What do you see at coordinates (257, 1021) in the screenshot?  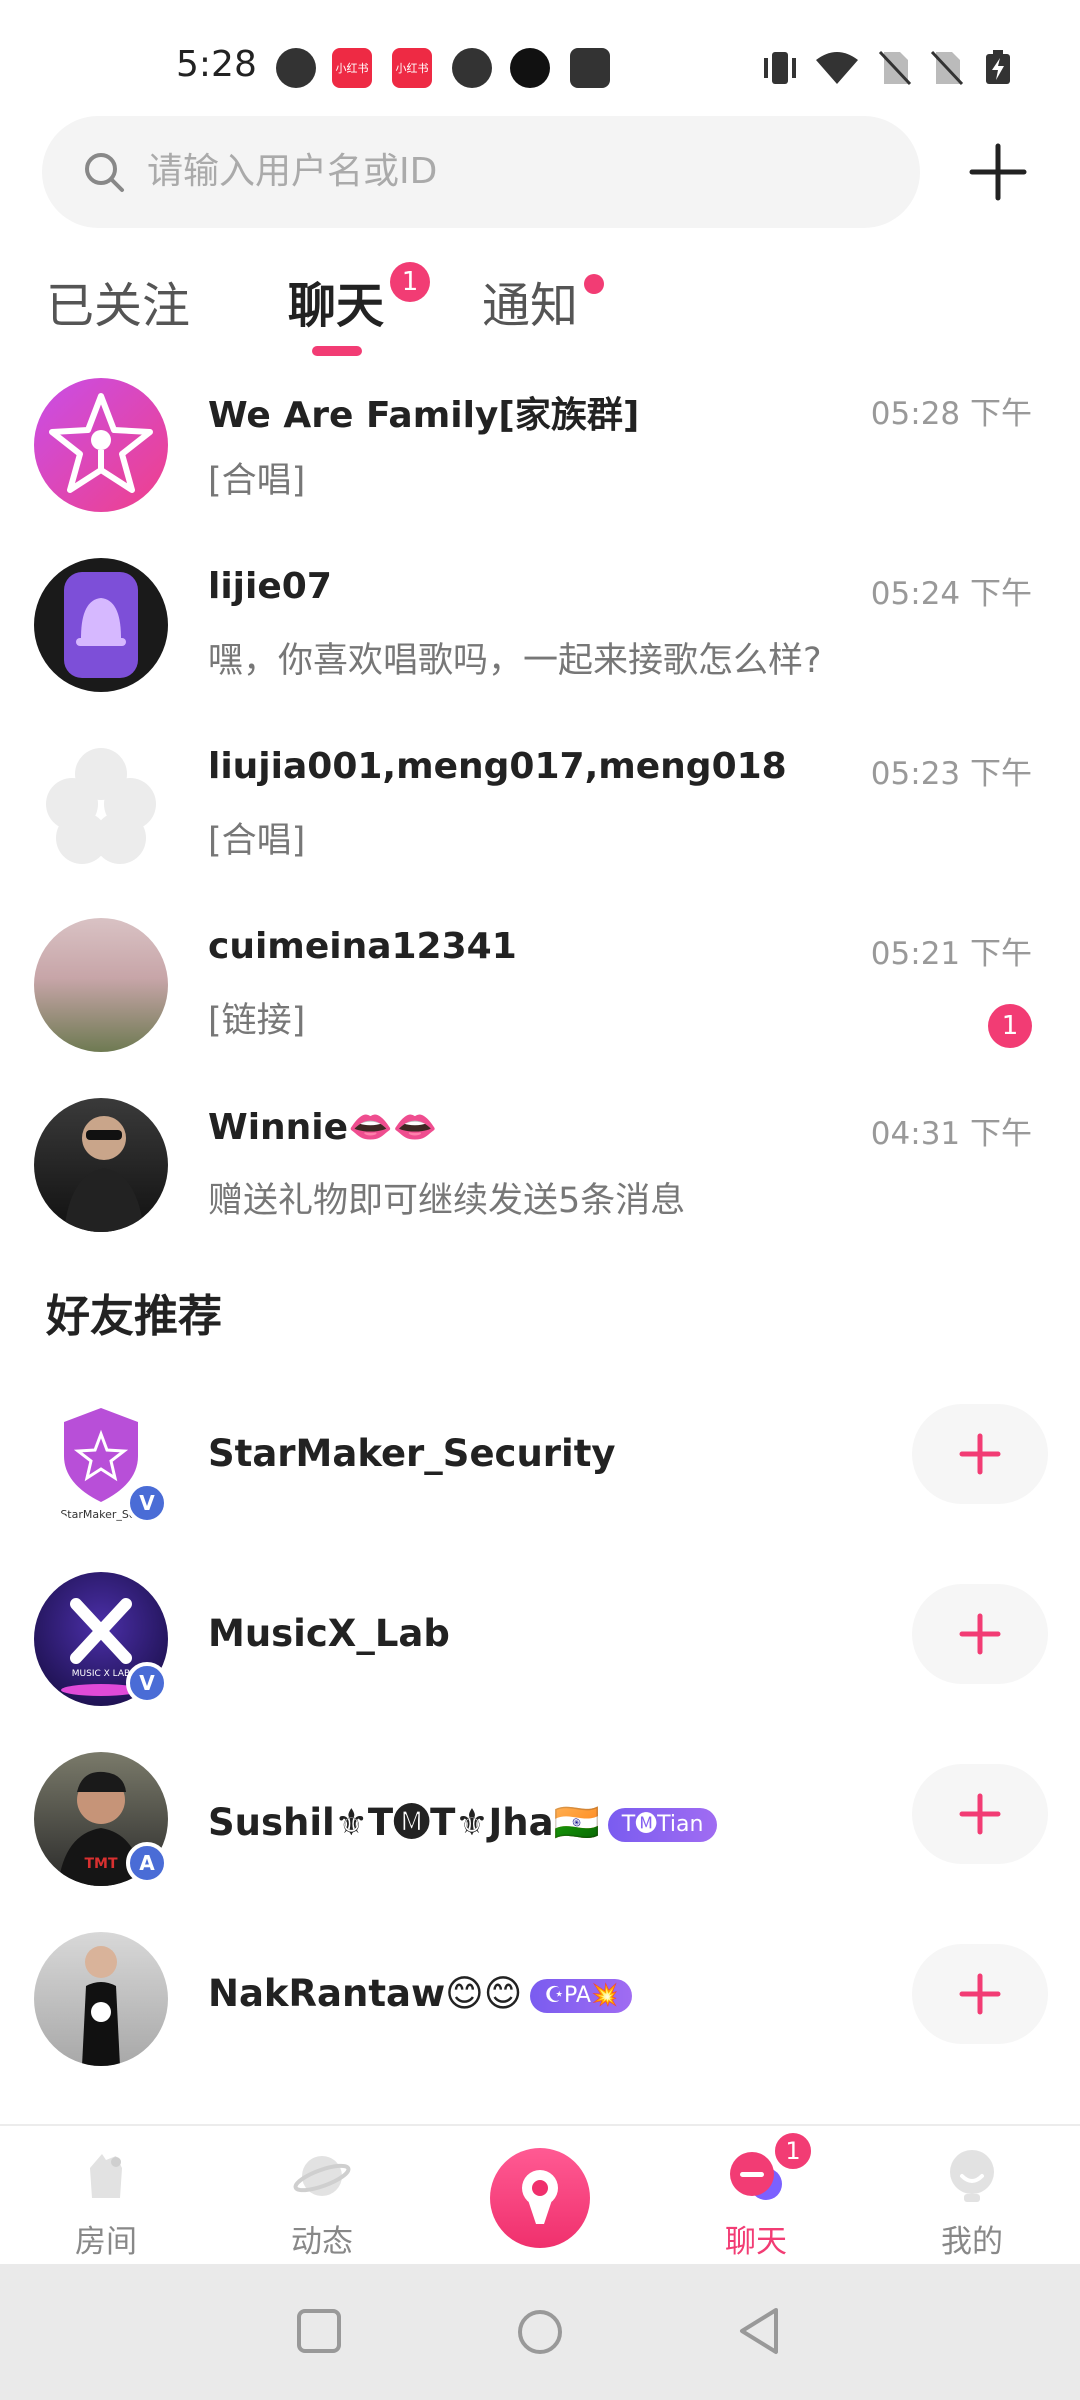 I see `chat-preview: [链接]` at bounding box center [257, 1021].